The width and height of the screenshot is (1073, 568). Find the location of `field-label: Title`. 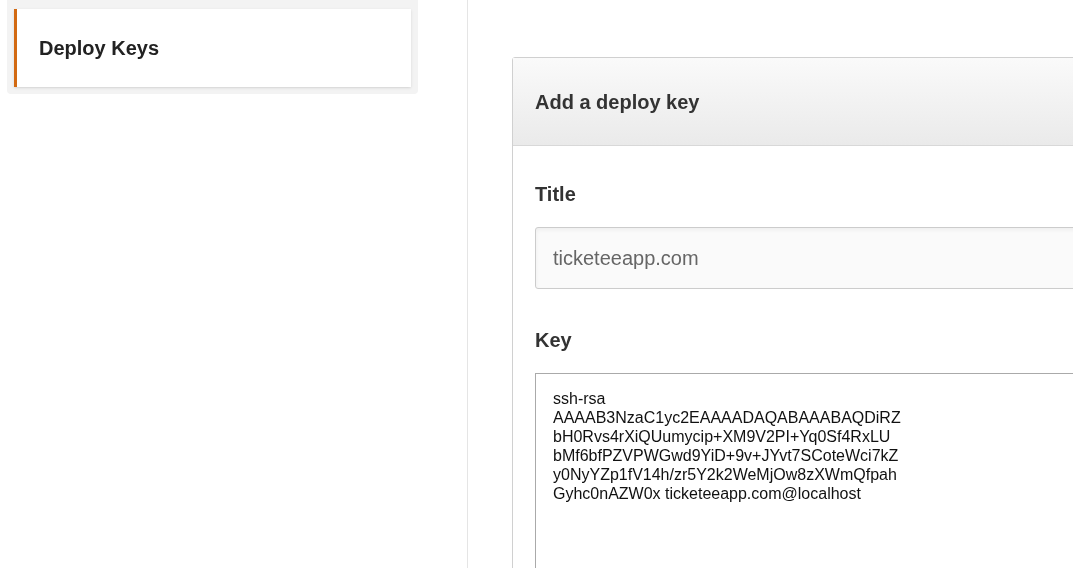

field-label: Title is located at coordinates (556, 194).